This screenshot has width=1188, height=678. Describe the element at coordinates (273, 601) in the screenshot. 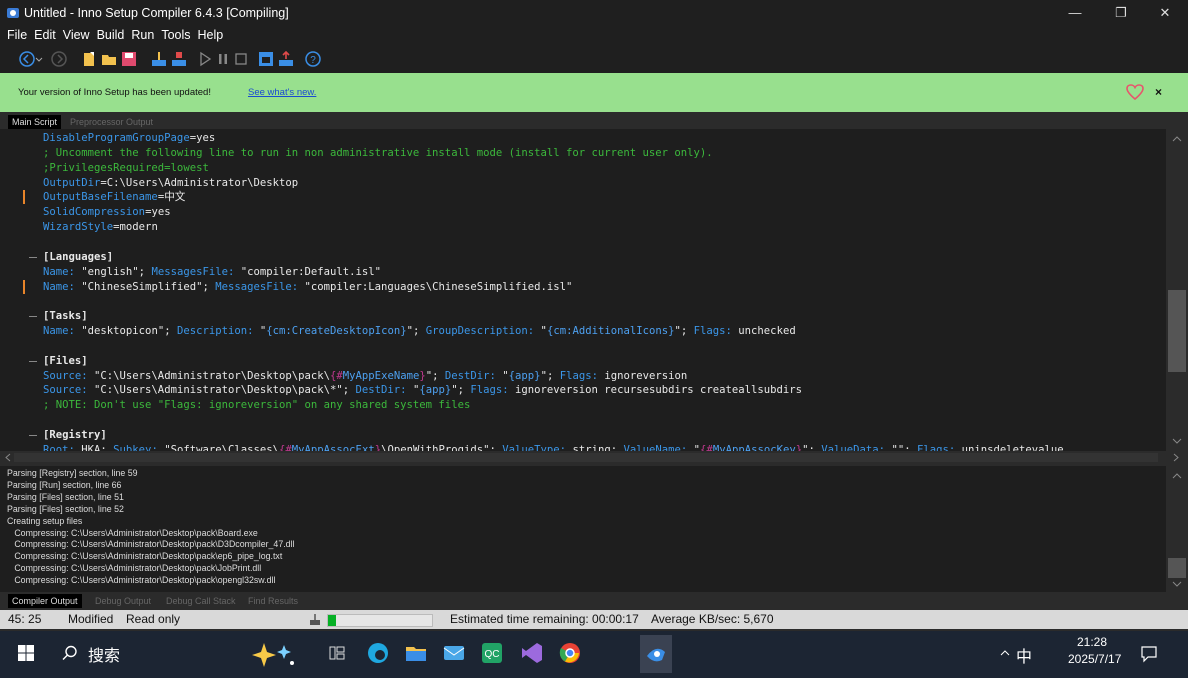

I see `tab-find-results: Find Results` at that location.